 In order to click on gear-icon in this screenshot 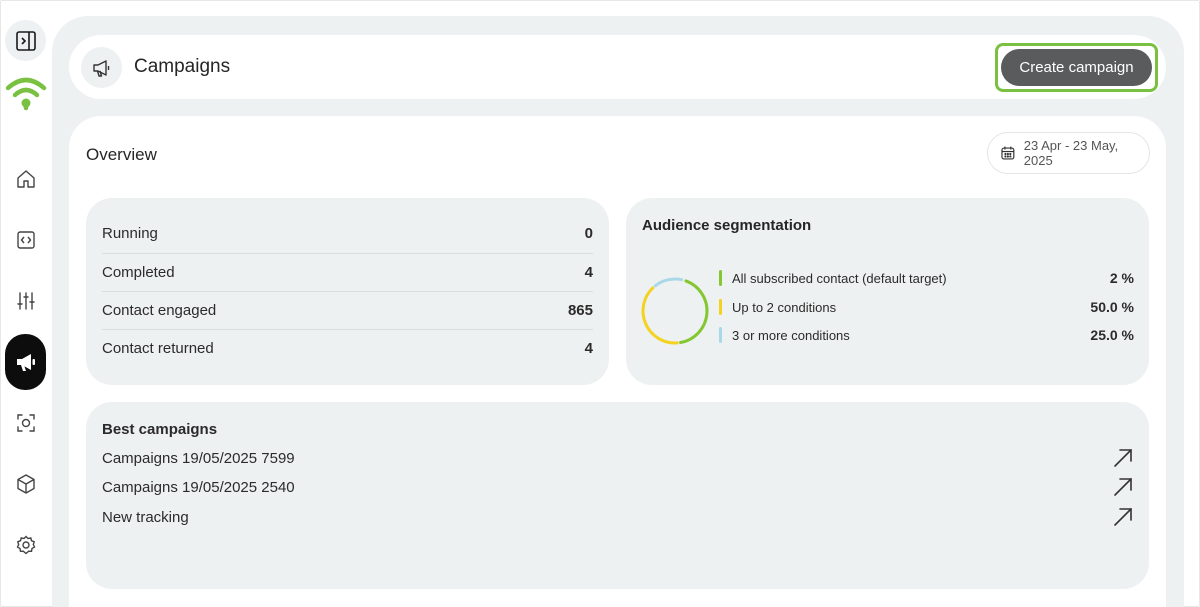, I will do `click(25, 544)`.